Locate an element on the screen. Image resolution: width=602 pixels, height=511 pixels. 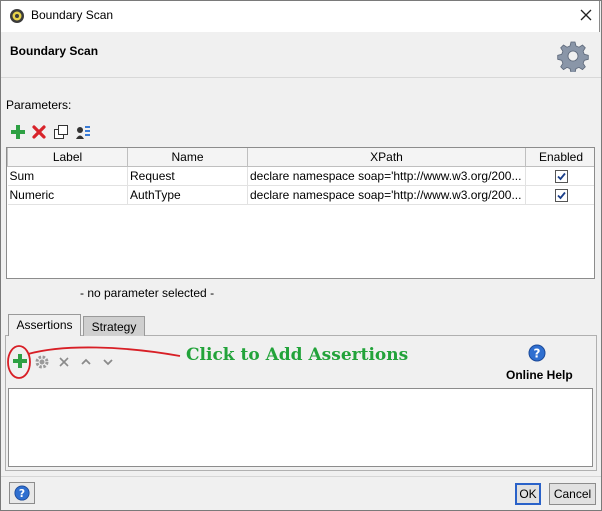
column-header-xpath: XPath is located at coordinates (386, 157).